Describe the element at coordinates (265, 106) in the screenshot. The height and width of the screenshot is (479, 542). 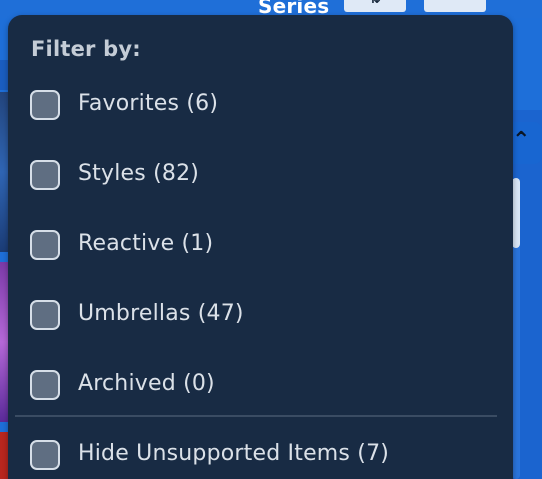
I see `filter-option-favorites: Favorites (6)` at that location.